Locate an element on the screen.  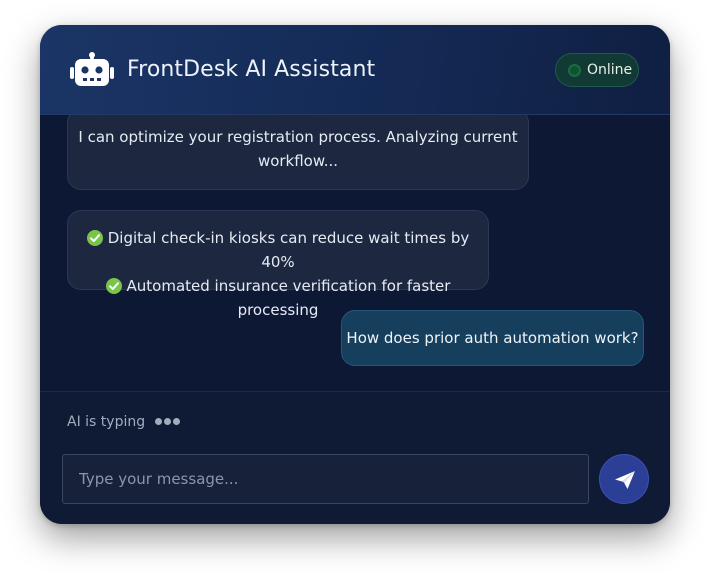
status-label: Online is located at coordinates (610, 70).